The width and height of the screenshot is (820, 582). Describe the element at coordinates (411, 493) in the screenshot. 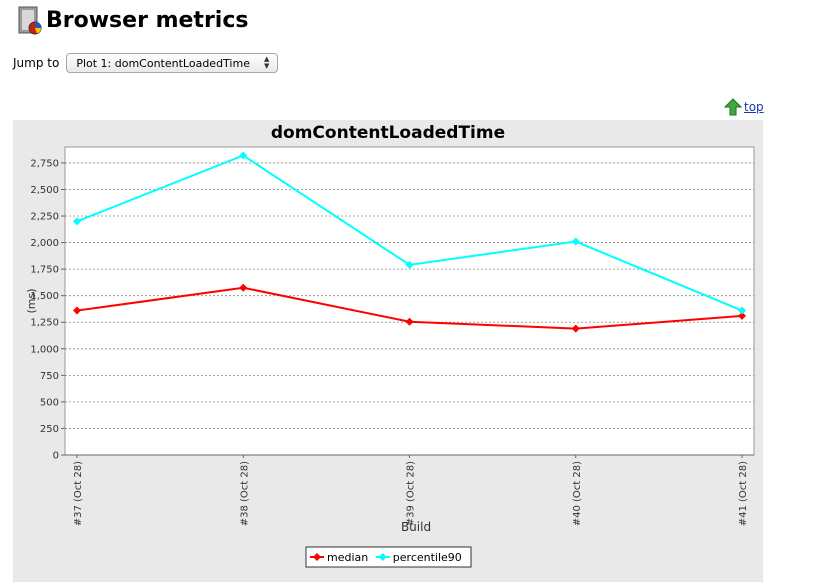

I see `x-tick-label: #39 (Oct 28)` at that location.